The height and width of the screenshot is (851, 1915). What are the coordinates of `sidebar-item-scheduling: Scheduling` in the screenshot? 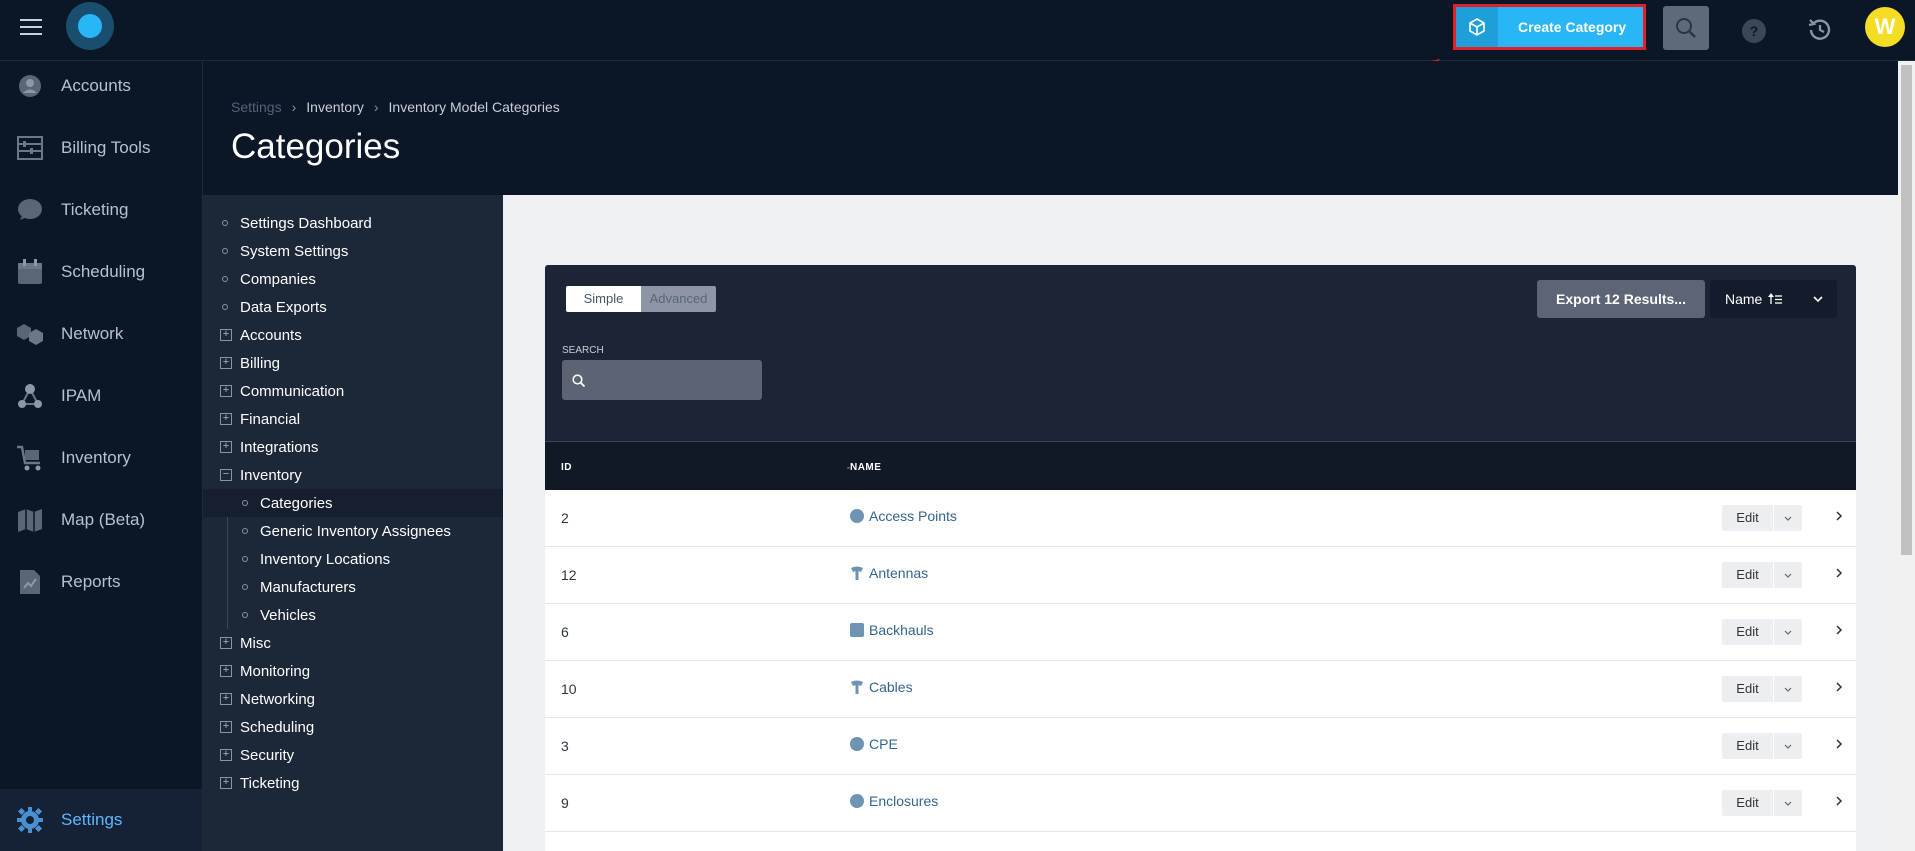 It's located at (101, 272).